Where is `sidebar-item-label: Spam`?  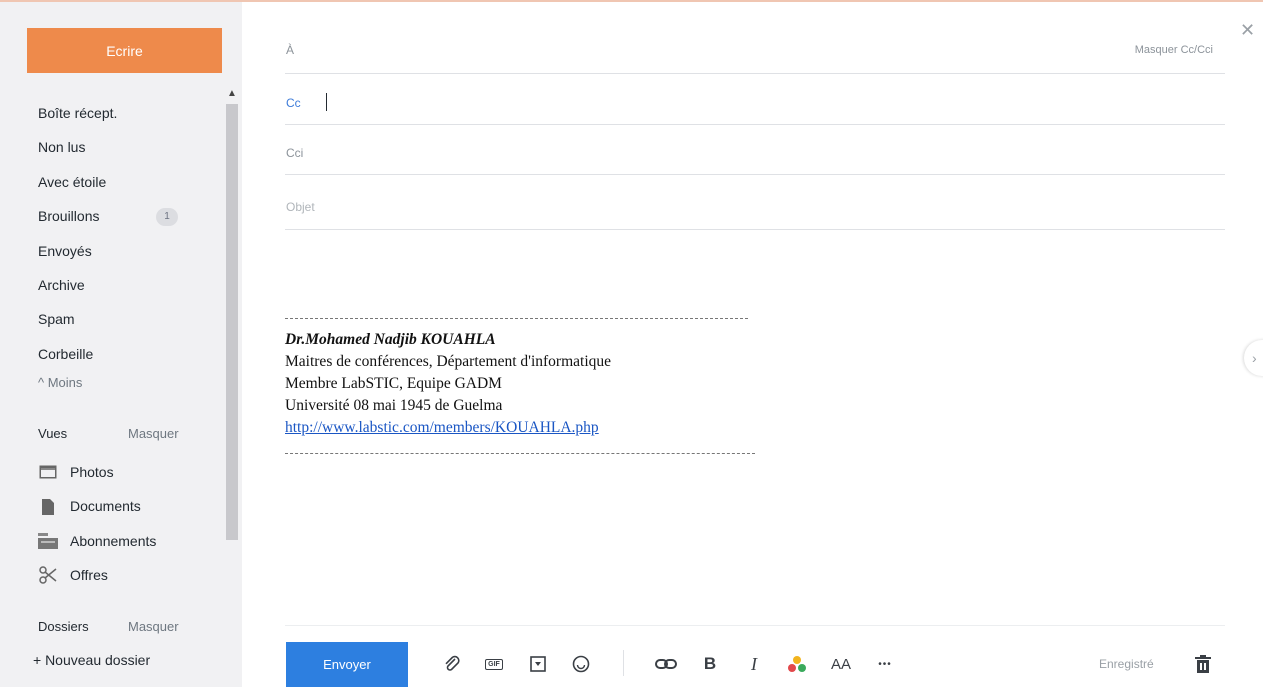 sidebar-item-label: Spam is located at coordinates (56, 319).